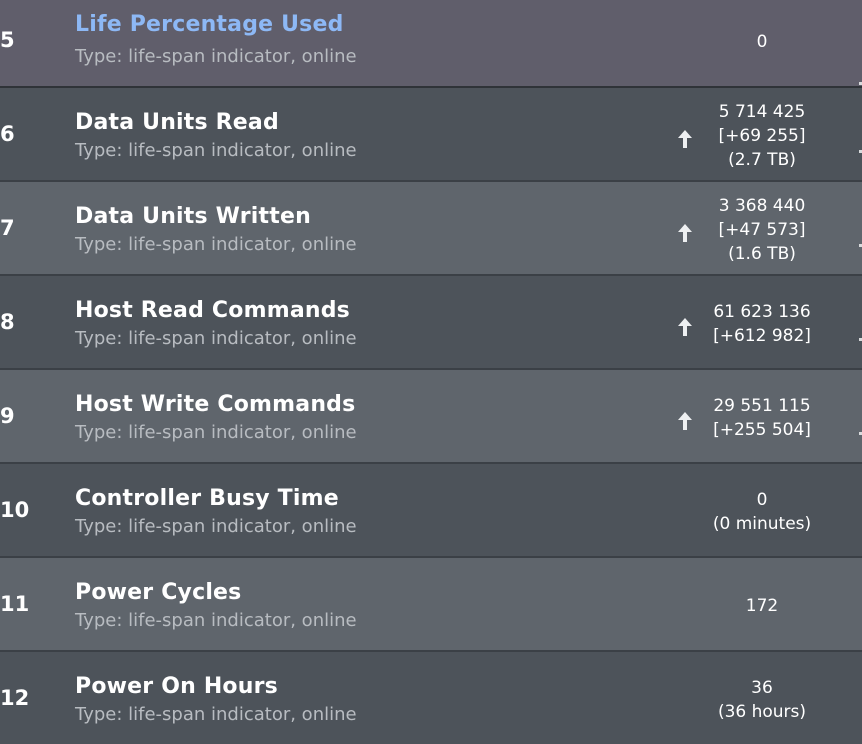  I want to click on row-index: 7, so click(7, 228).